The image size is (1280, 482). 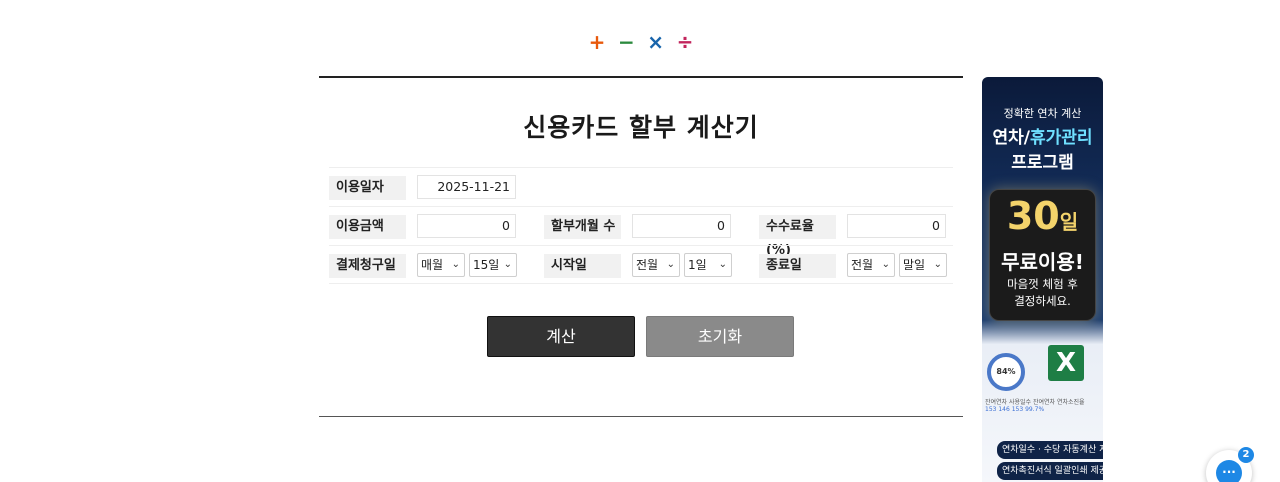 I want to click on site-logo: + − × ÷, so click(x=641, y=42).